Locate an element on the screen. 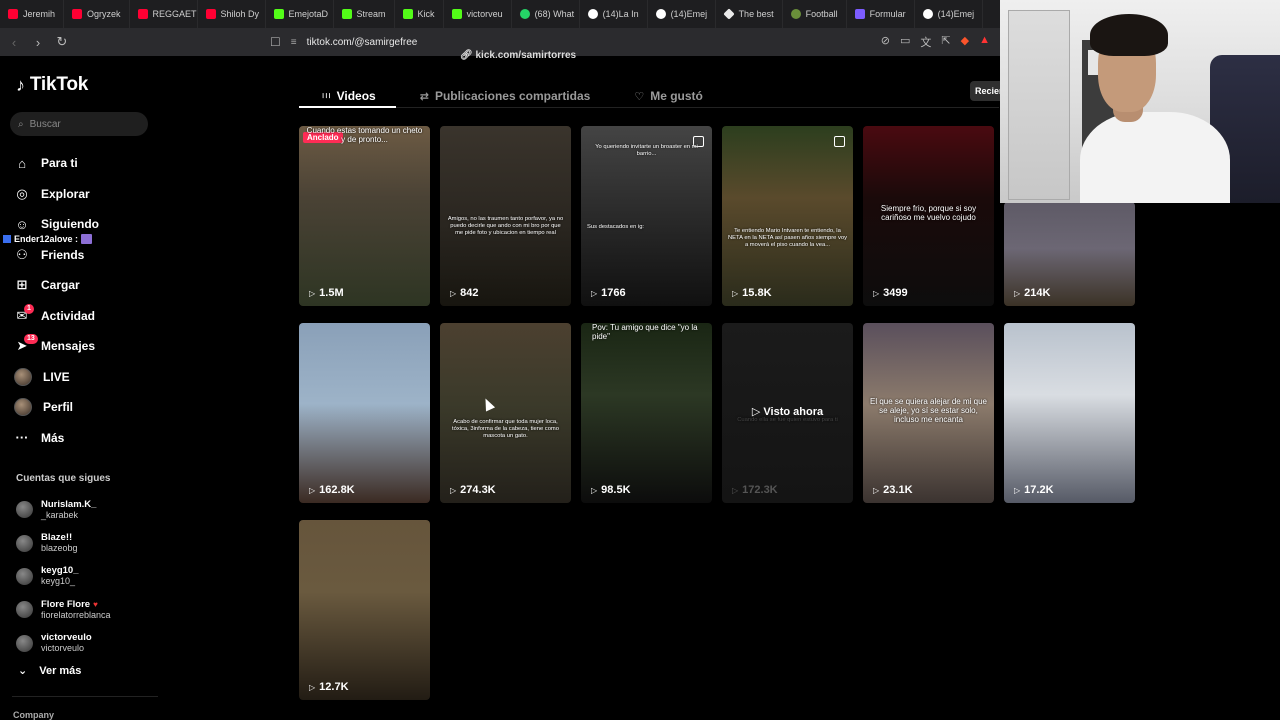 This screenshot has height=720, width=1280. tab-publicacionescompartidas: ⇄ Publicaciones compartidas is located at coordinates (505, 96).